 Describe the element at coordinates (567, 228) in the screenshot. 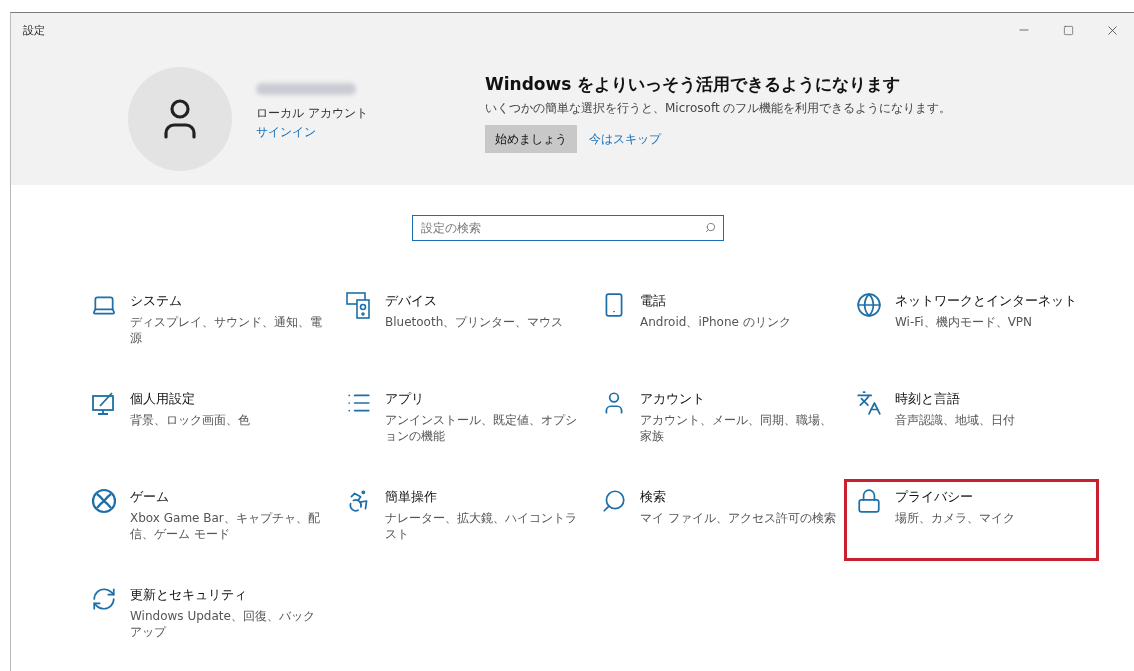

I see `search-field: 設定の検索` at that location.